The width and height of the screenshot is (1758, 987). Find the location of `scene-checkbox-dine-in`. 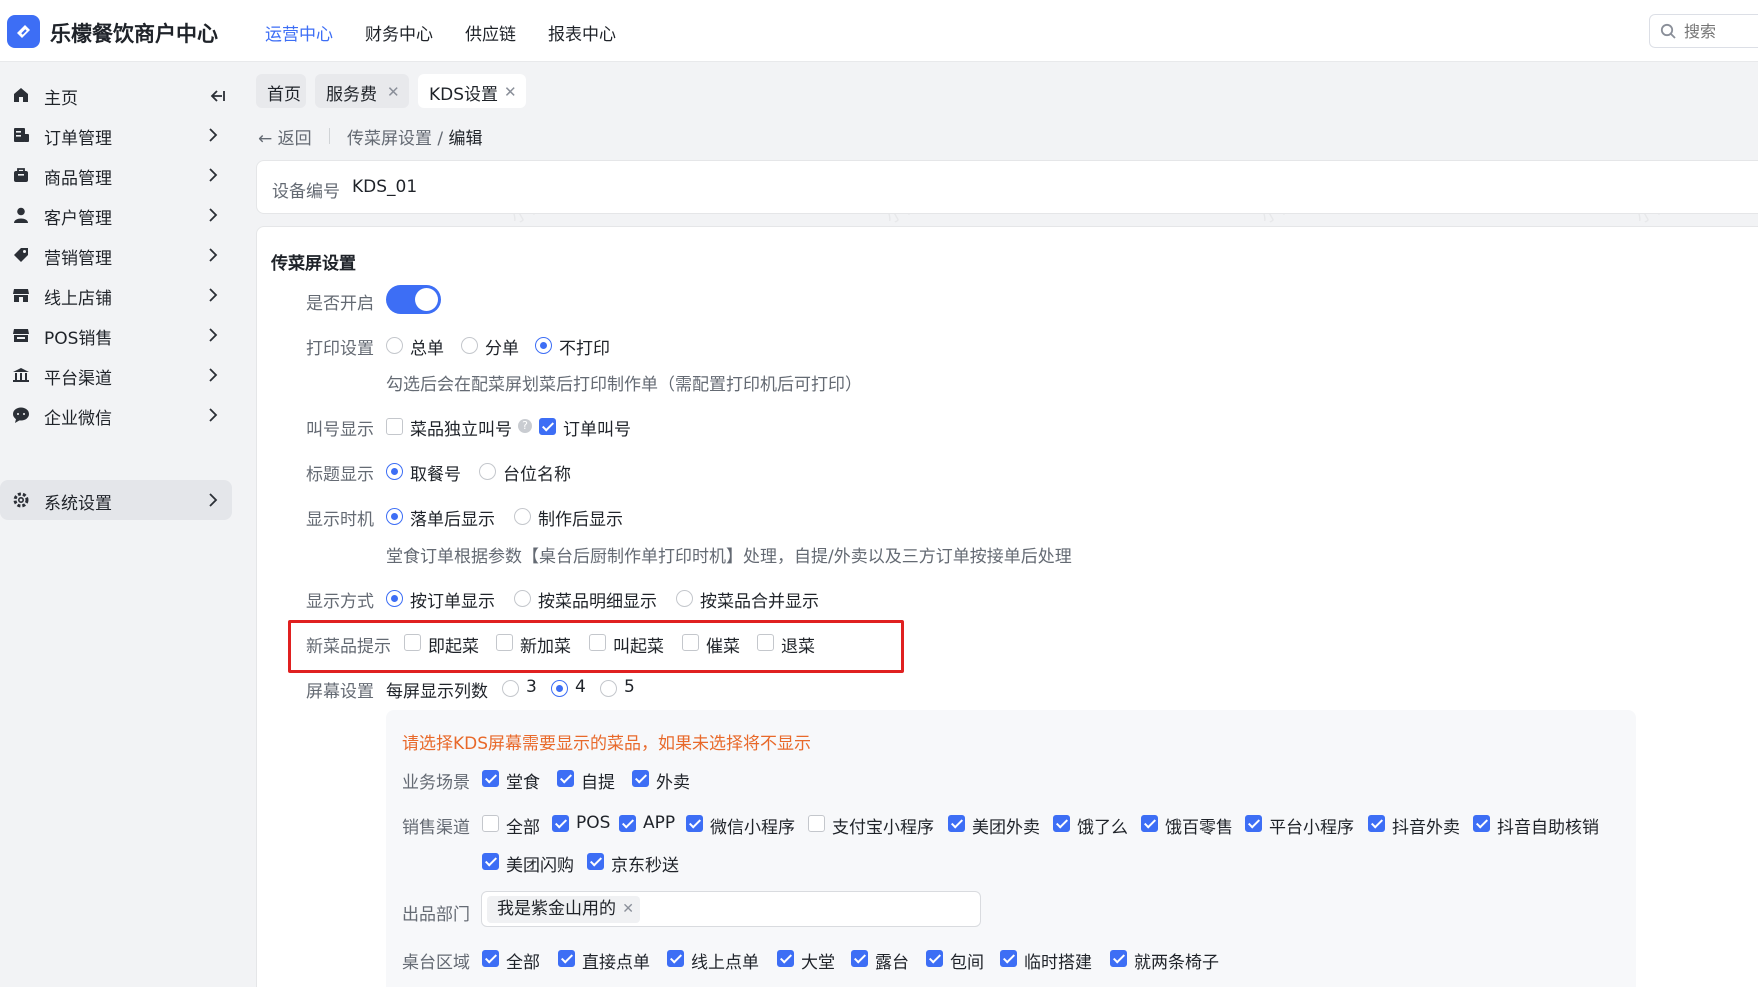

scene-checkbox-dine-in is located at coordinates (490, 778).